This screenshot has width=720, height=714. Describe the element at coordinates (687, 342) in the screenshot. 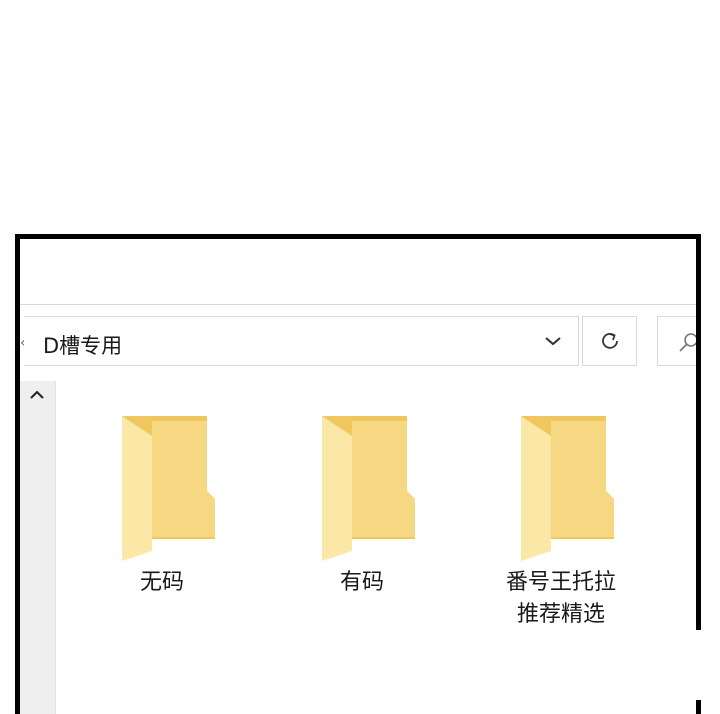

I see `search-icon` at that location.